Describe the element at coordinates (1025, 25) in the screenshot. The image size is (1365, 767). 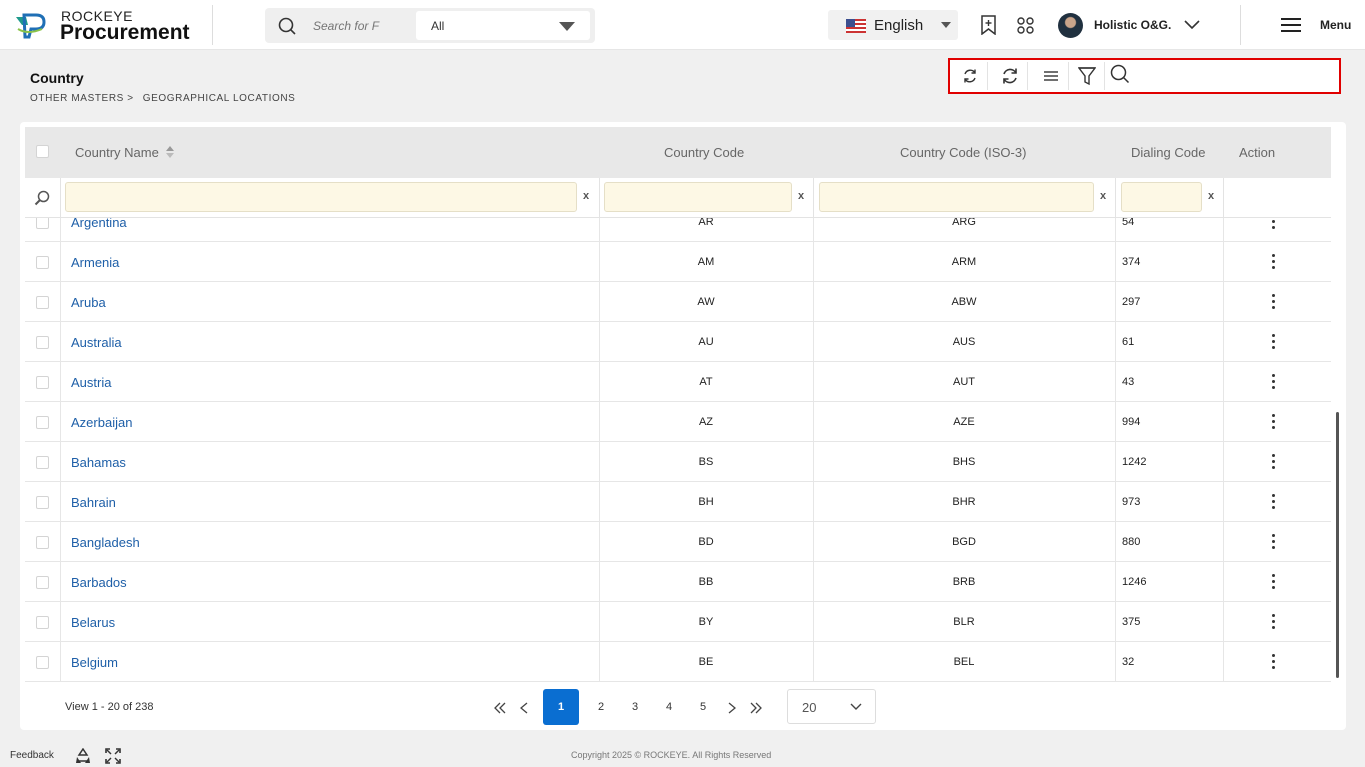
I see `apps-grid-icon` at that location.